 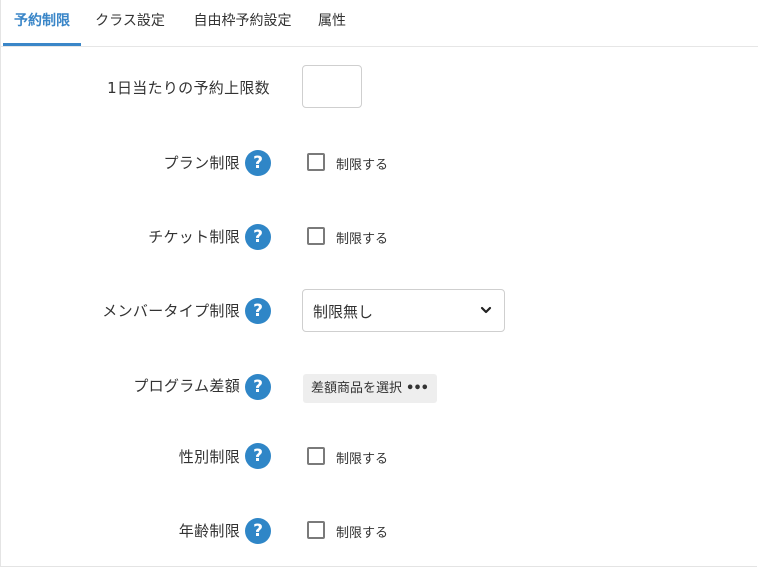 I want to click on program-diff-label: プログラム差額, so click(x=186, y=386).